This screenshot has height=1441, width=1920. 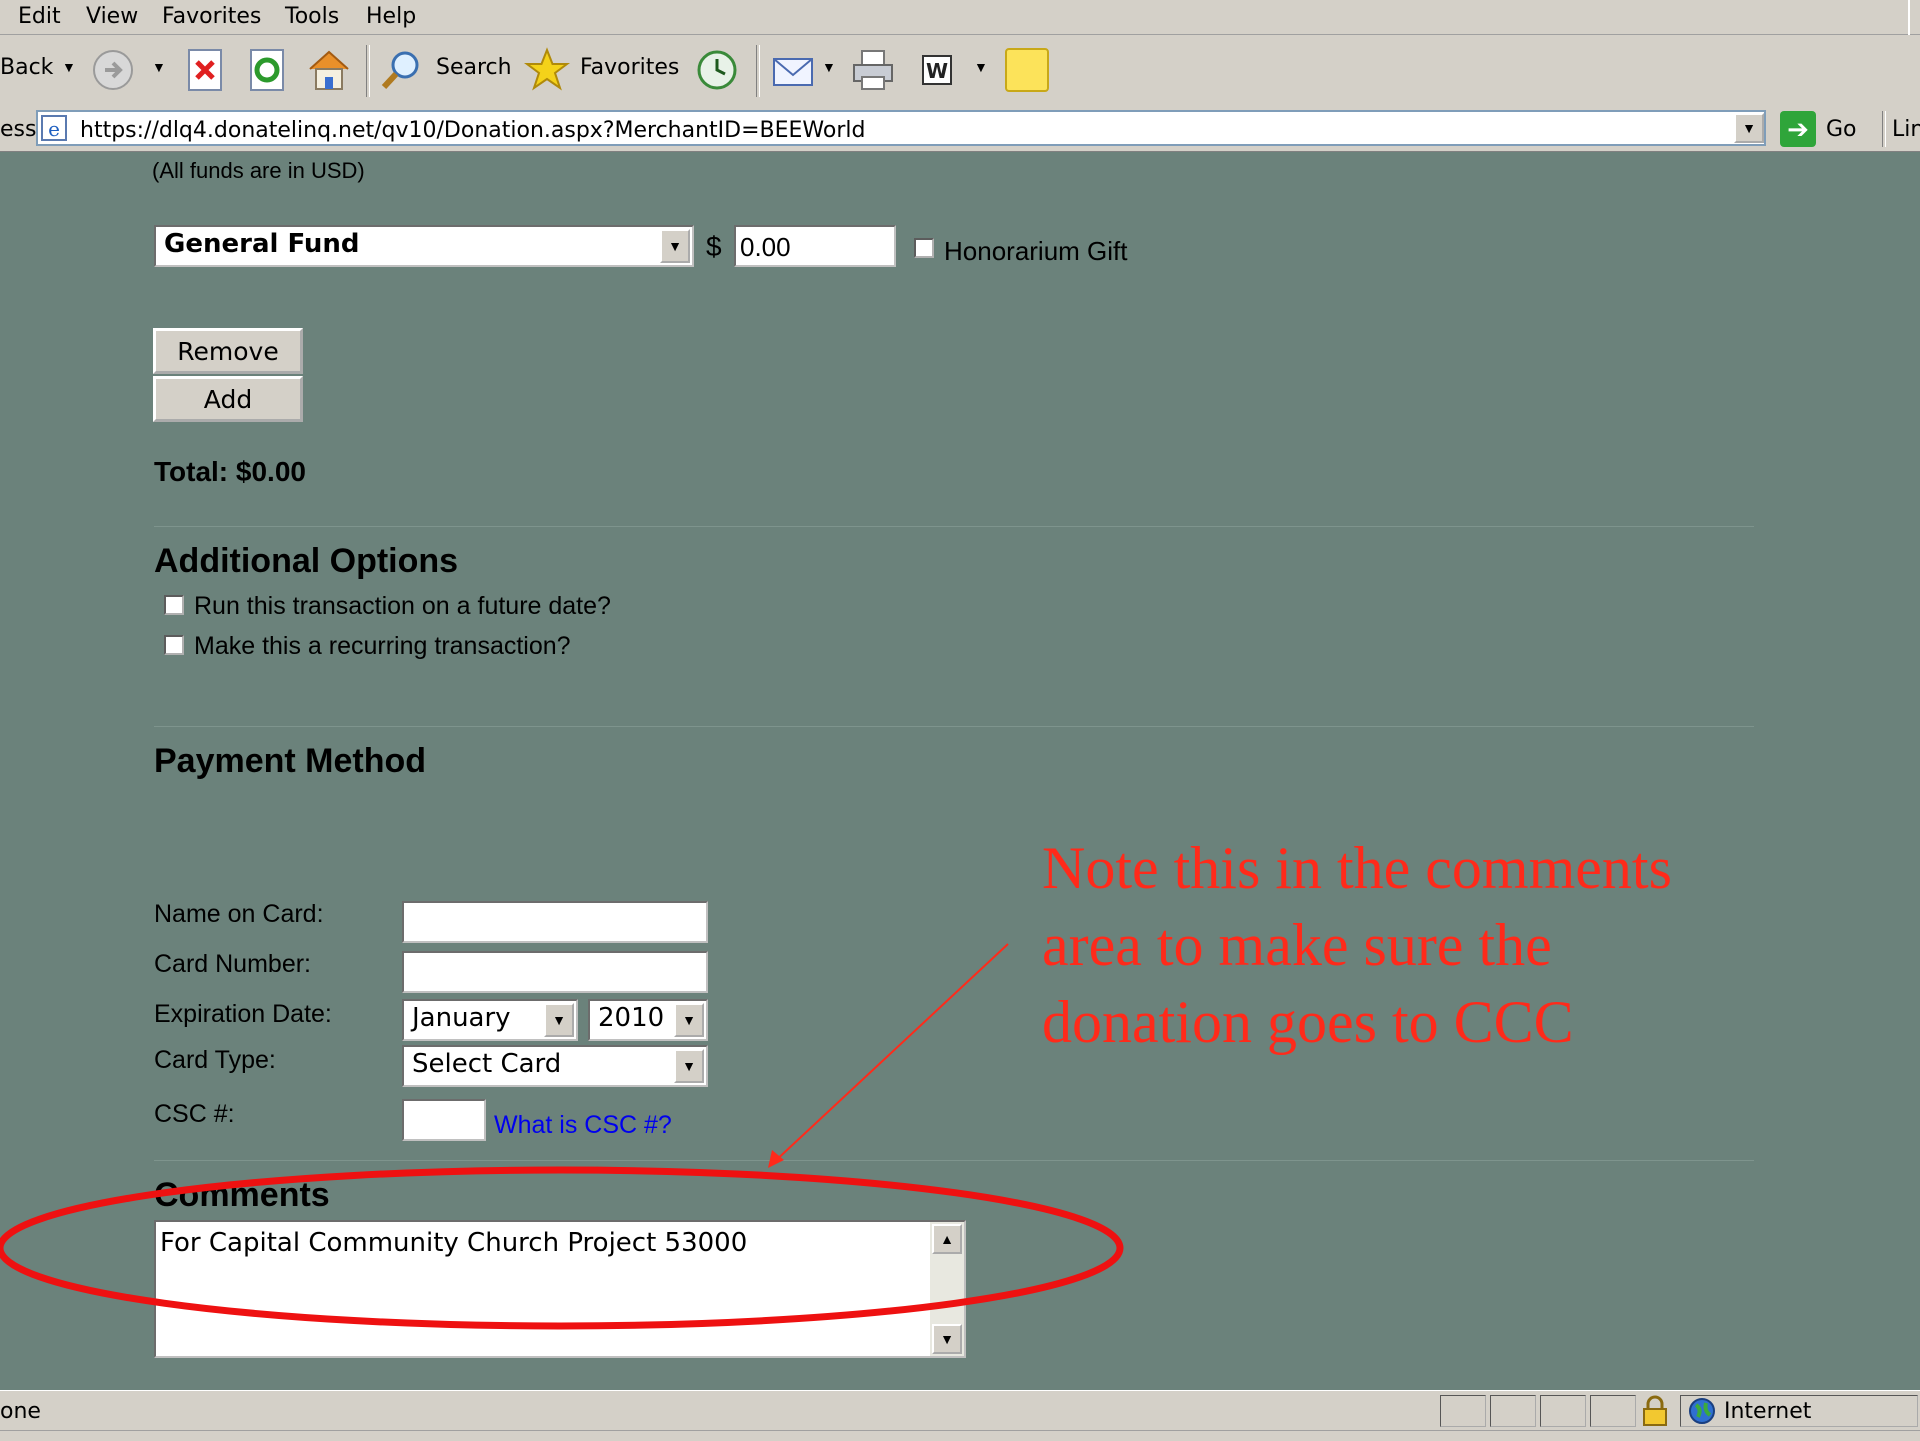 What do you see at coordinates (1768, 1411) in the screenshot?
I see `zone-label: Internet` at bounding box center [1768, 1411].